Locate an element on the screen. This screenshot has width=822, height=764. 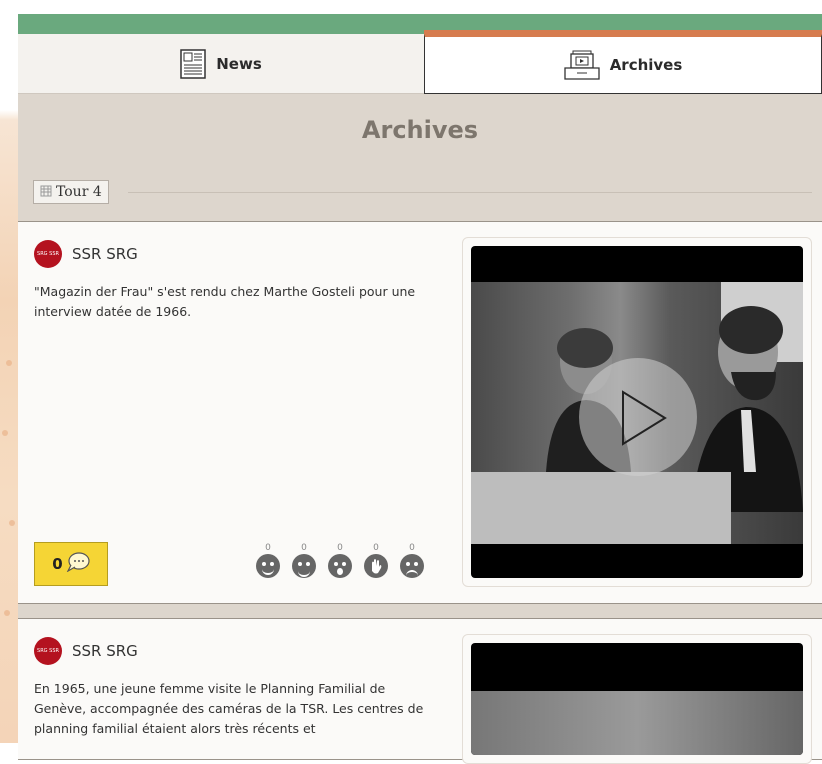
laugh-reaction-icon: 0 is located at coordinates (304, 560).